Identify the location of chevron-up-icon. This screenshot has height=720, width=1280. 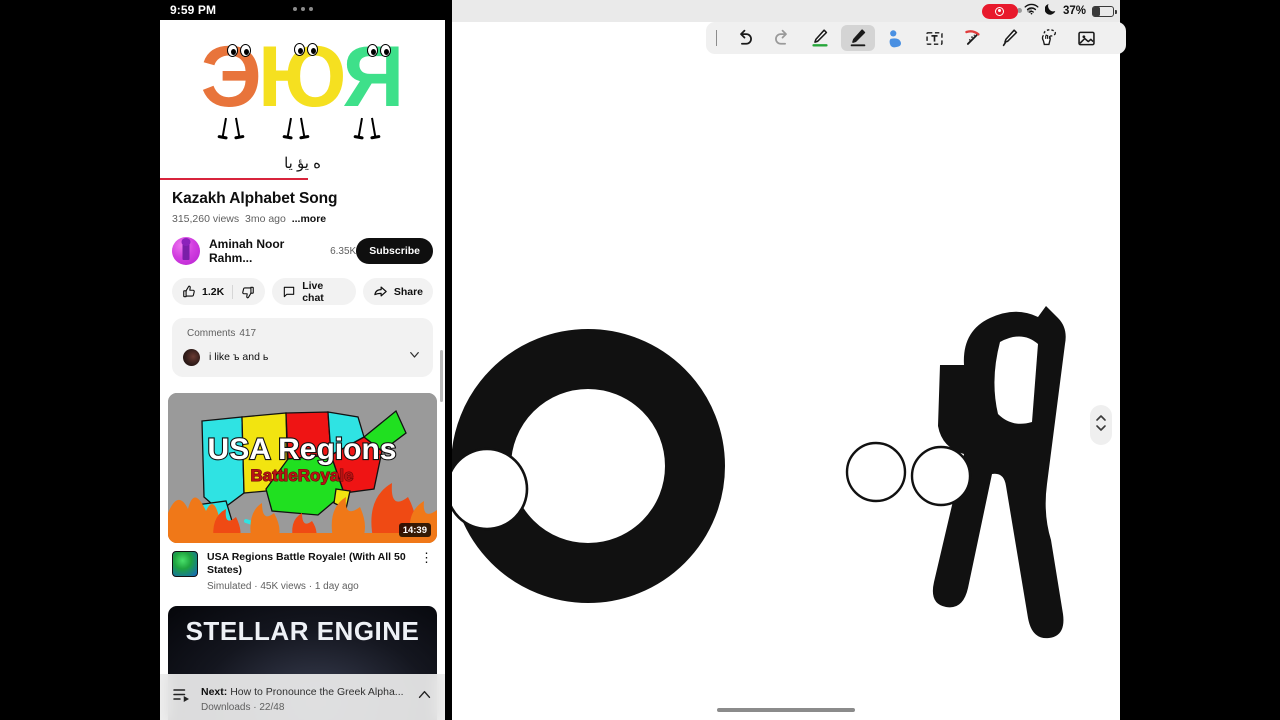
(424, 697).